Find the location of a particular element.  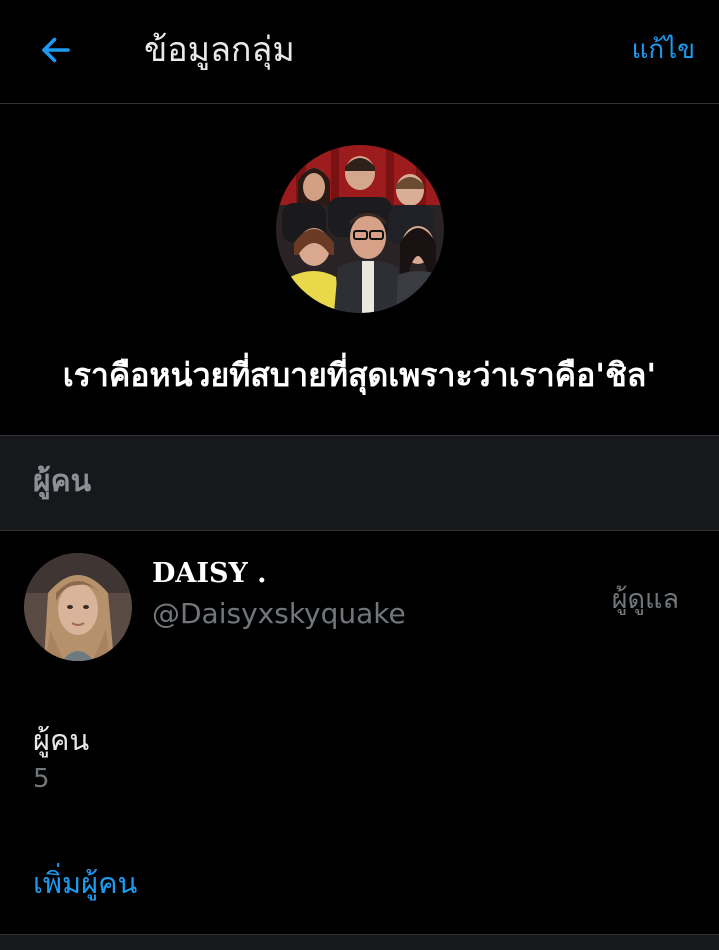

people-count-value: 5 is located at coordinates (41, 779).